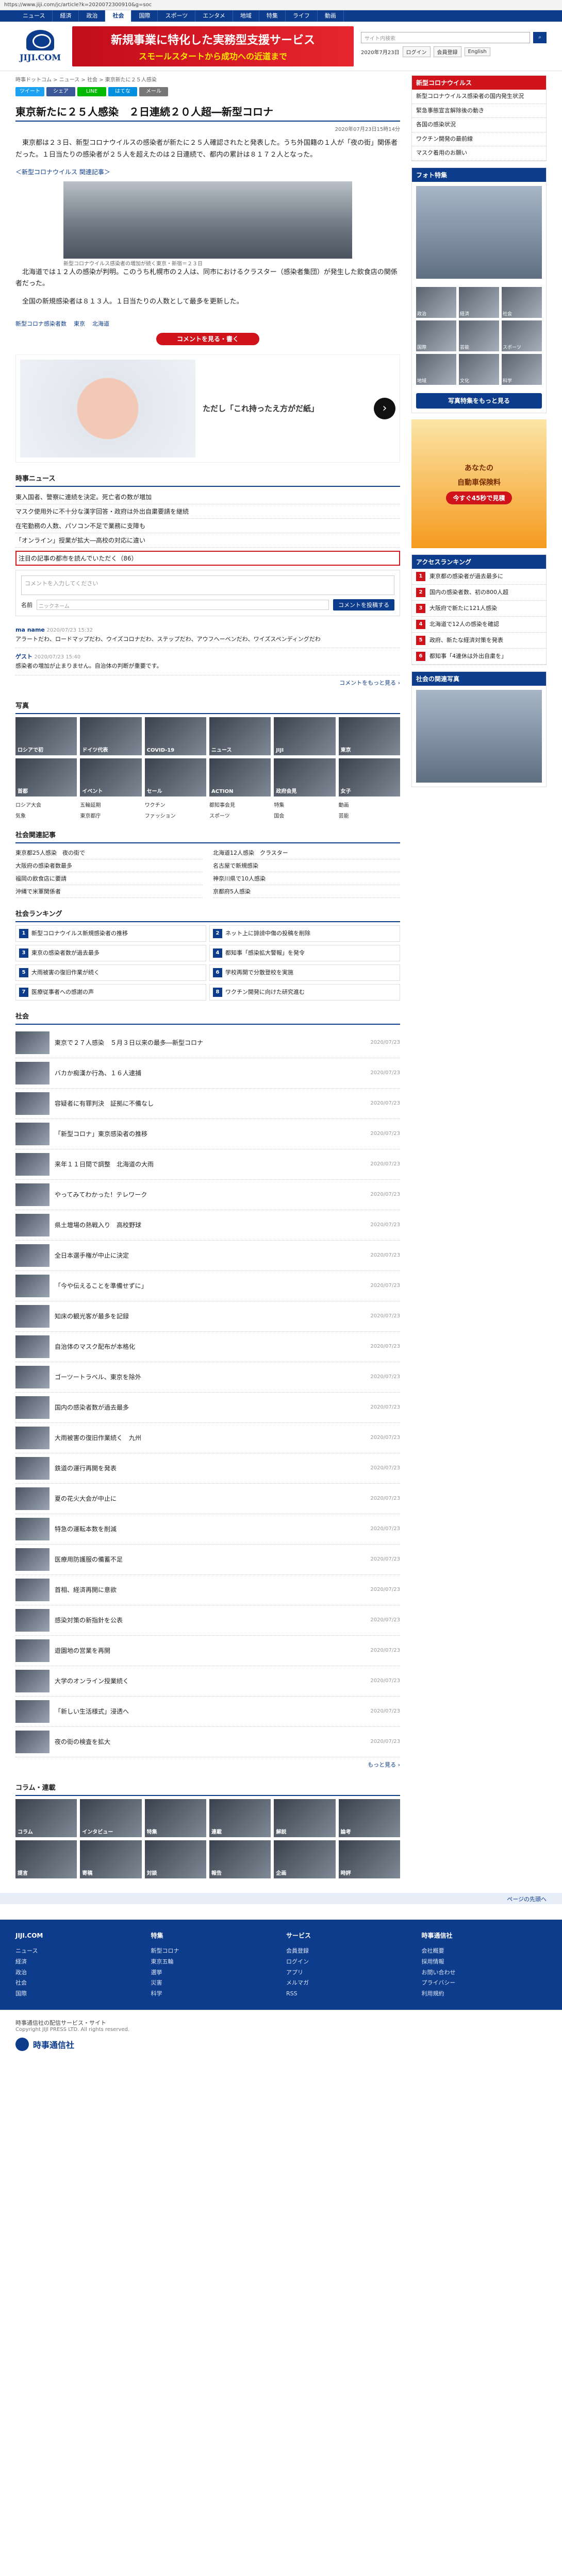 The image size is (562, 2576). What do you see at coordinates (207, 540) in the screenshot?
I see `news-item: 「オンライン」授業が拡大―高校の対応に違い` at bounding box center [207, 540].